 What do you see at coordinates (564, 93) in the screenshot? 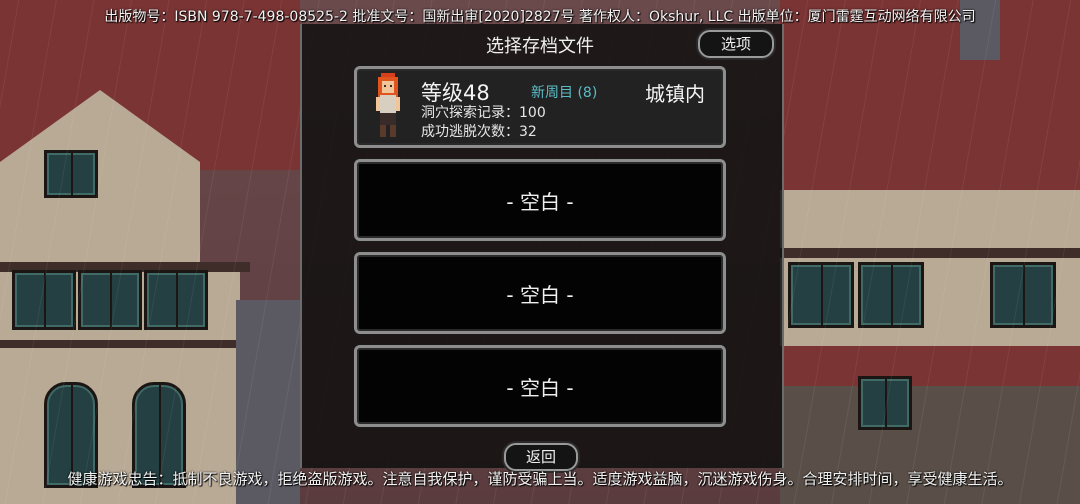
I see `new-game-plus-badge: 新周目 (8)` at bounding box center [564, 93].